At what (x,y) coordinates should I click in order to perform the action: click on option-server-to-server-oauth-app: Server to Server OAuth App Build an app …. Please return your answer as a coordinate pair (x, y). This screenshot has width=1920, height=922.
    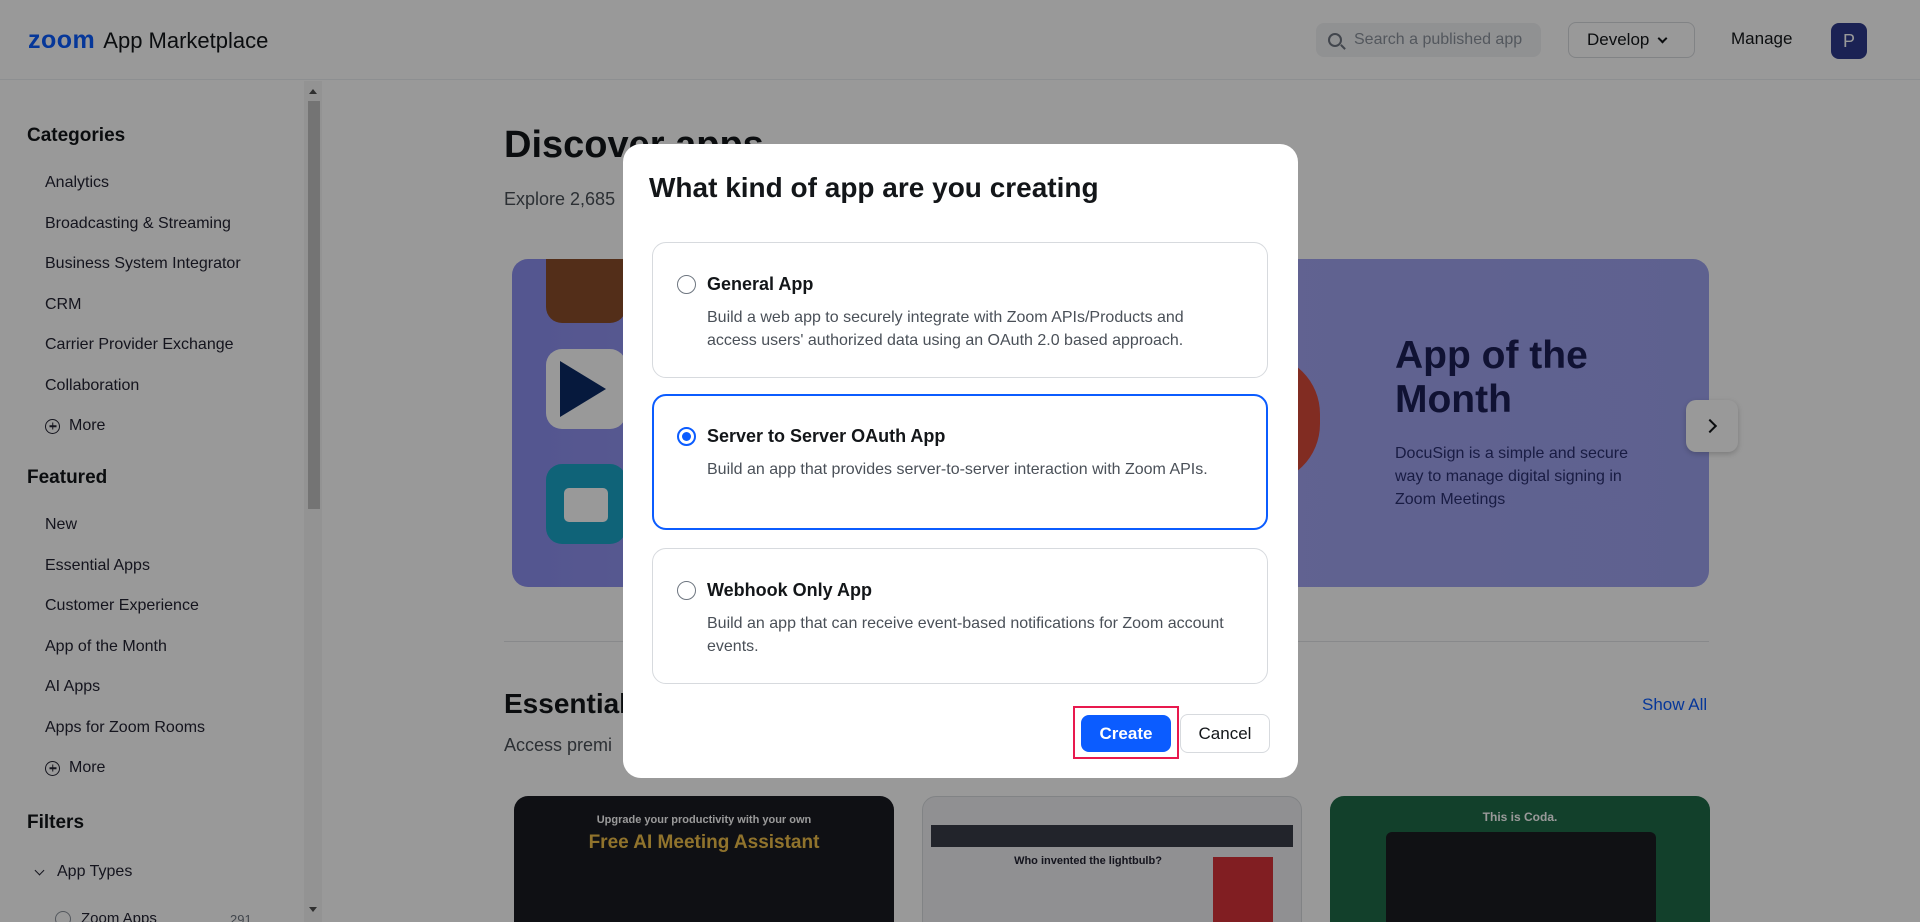
    Looking at the image, I should click on (960, 462).